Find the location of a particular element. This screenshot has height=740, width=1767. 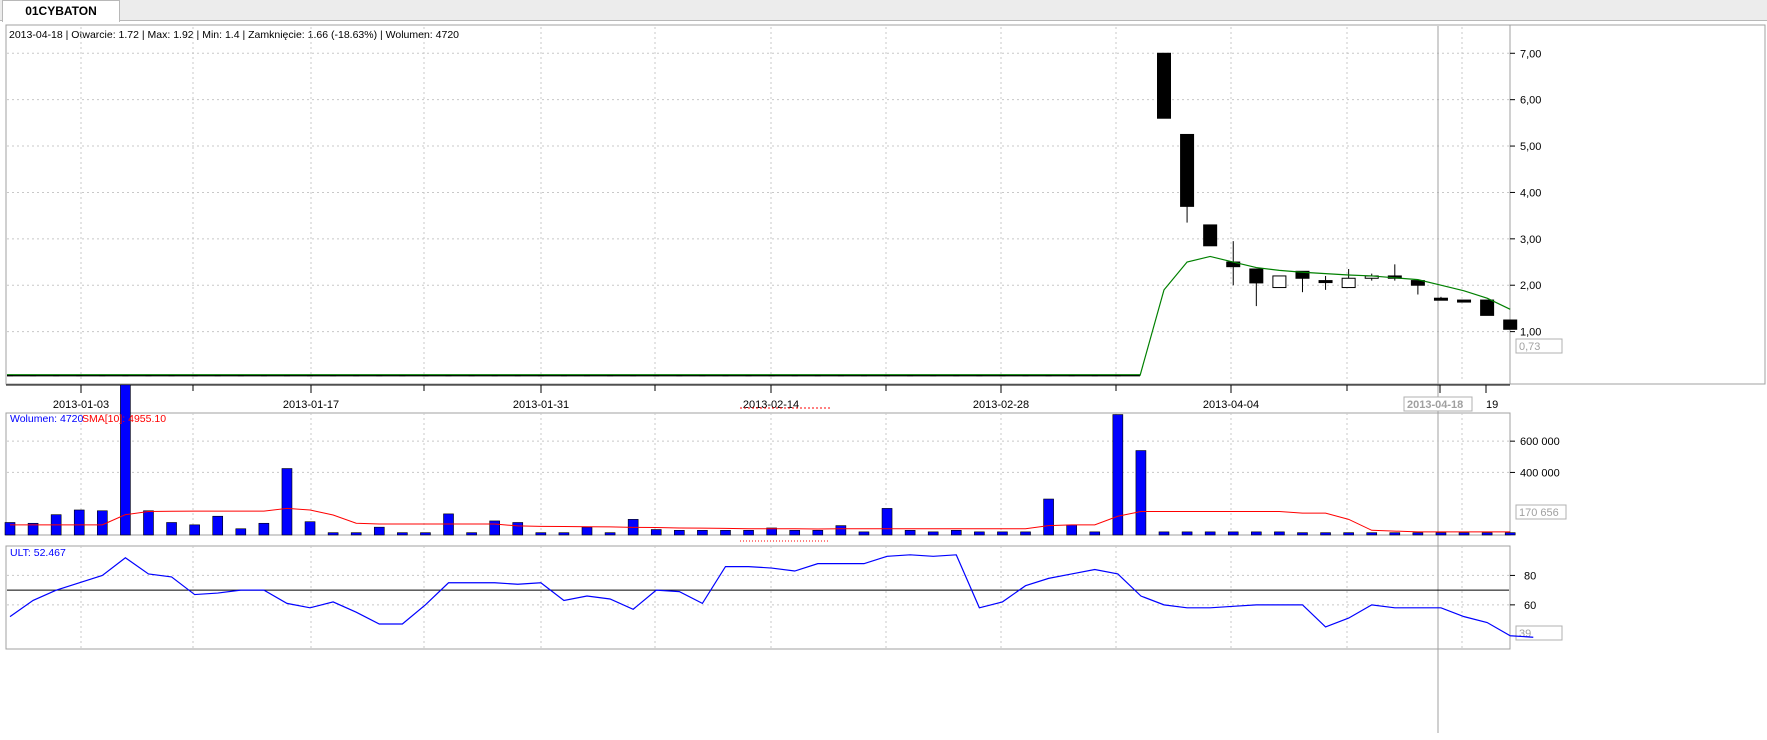

ult-panel-frame is located at coordinates (758, 597).